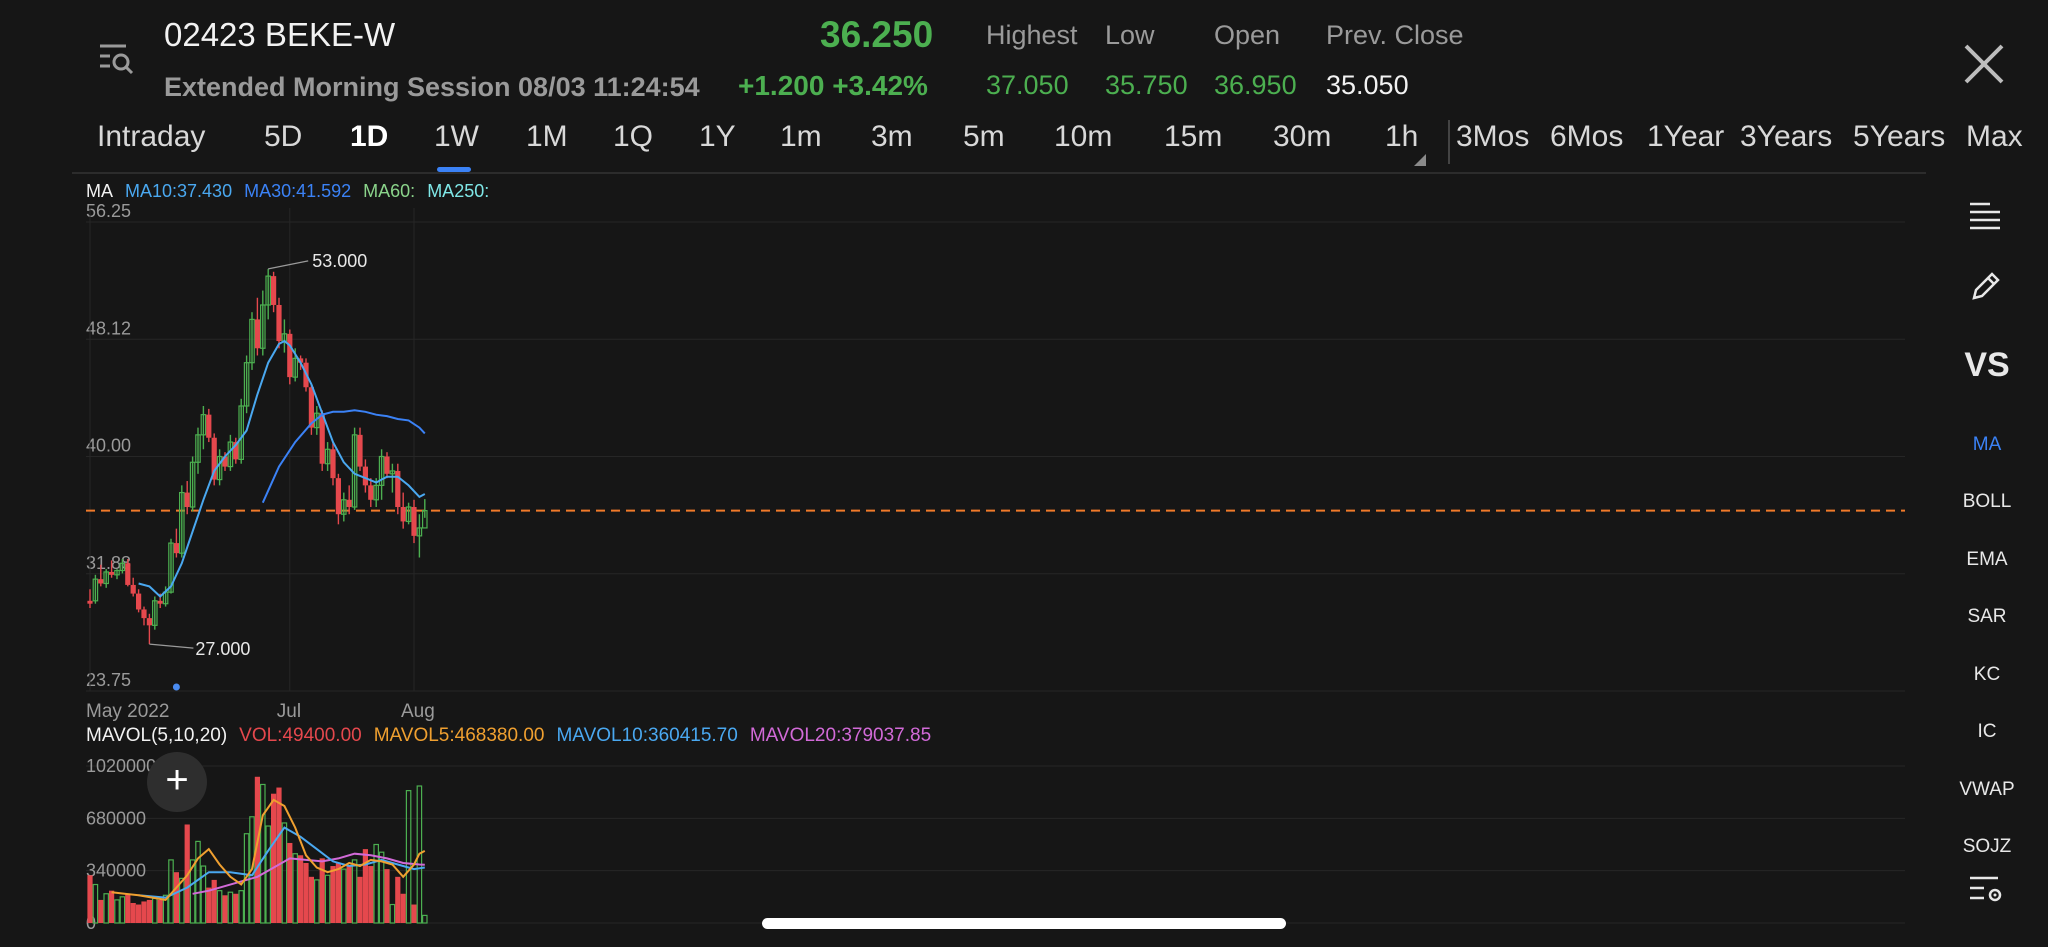 The width and height of the screenshot is (2048, 947). I want to click on vs-compare-button: VS, so click(1987, 365).